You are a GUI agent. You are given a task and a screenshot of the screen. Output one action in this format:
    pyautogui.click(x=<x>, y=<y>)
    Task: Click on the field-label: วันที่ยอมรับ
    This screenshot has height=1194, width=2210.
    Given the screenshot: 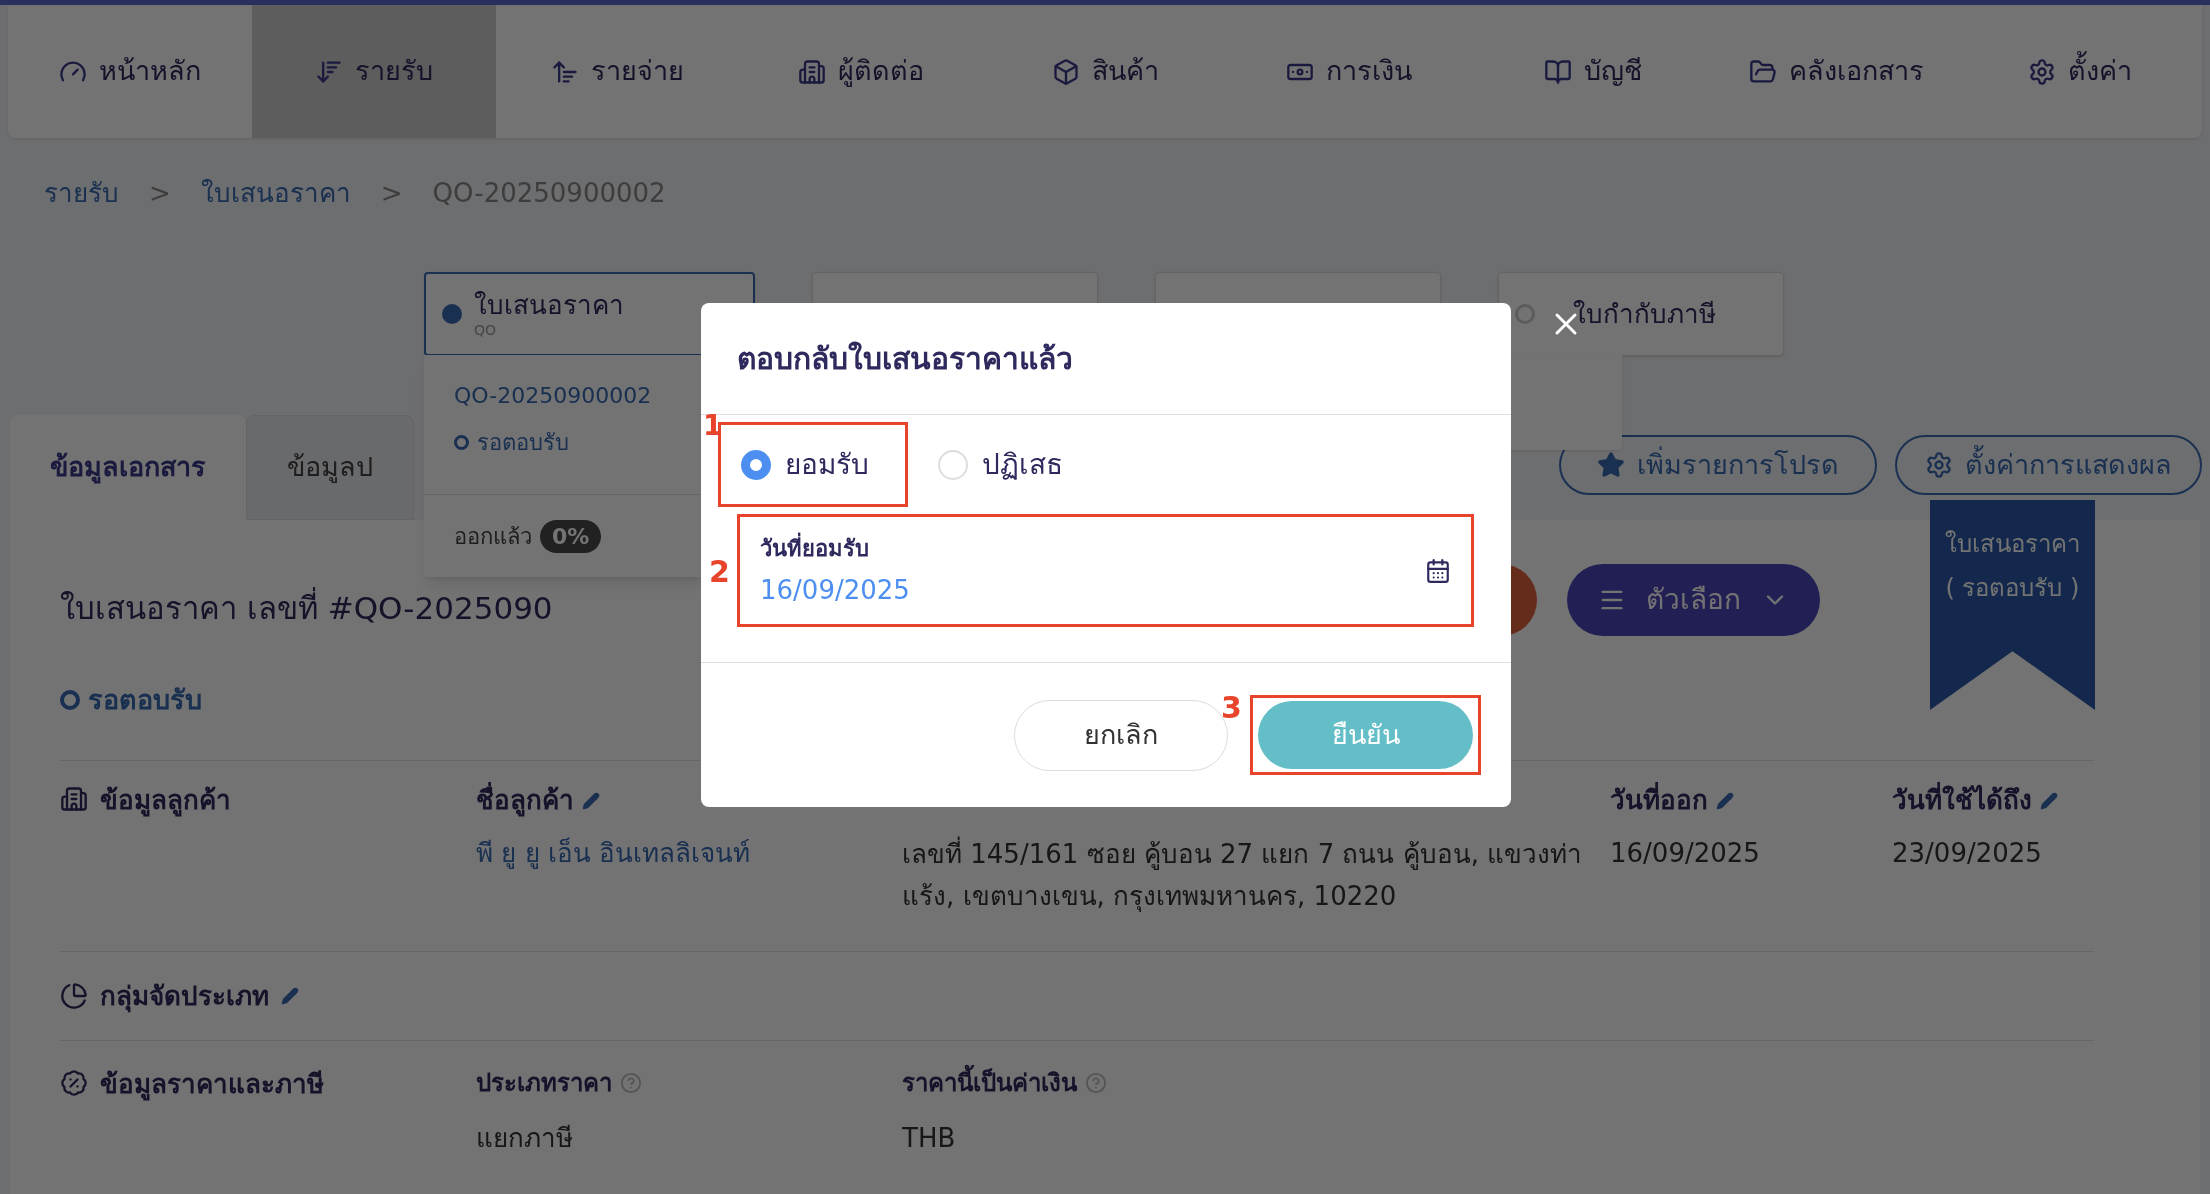 What is the action you would take?
    pyautogui.click(x=835, y=548)
    